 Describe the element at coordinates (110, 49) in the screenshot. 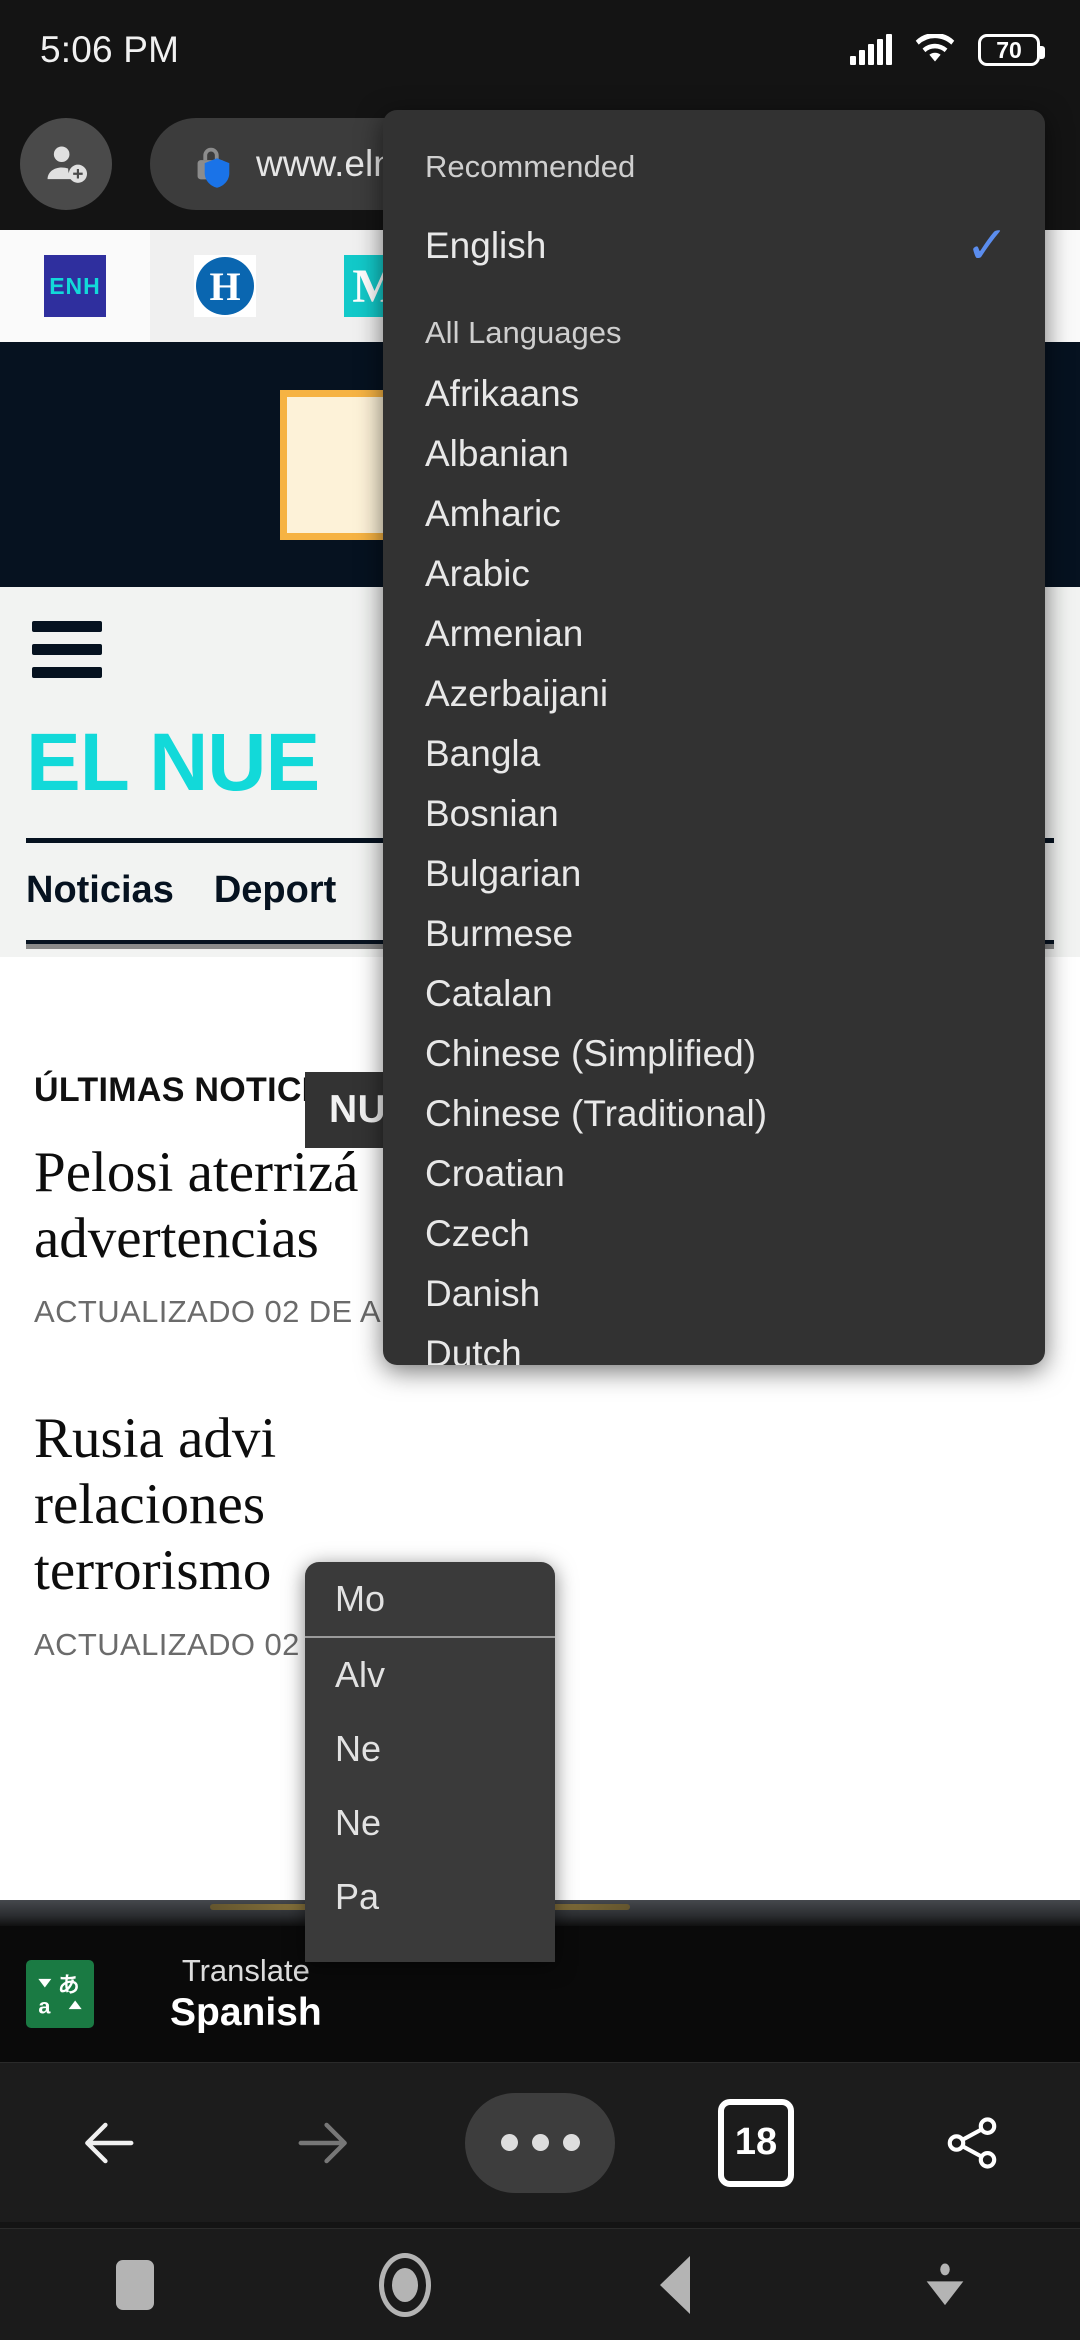

I see `status-bar-clock: 5:06 PM` at that location.